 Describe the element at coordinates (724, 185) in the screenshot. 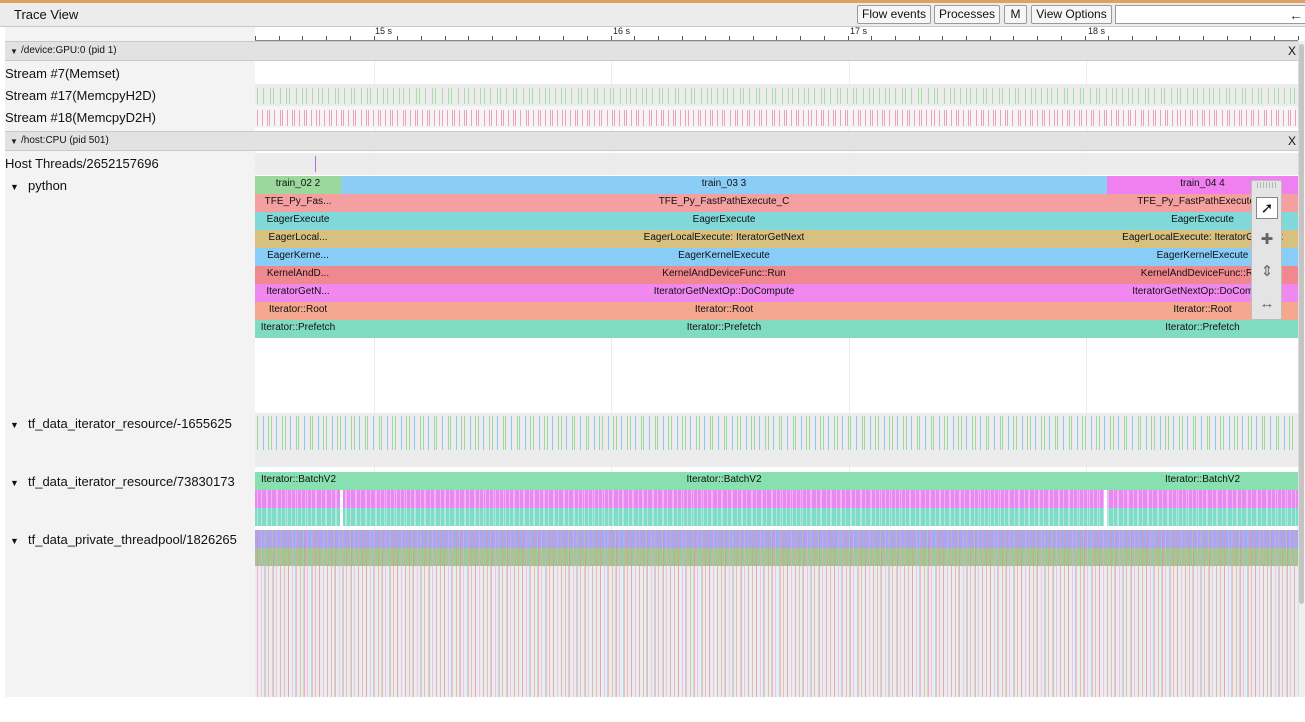

I see `slice-train-03: train_03 3` at that location.